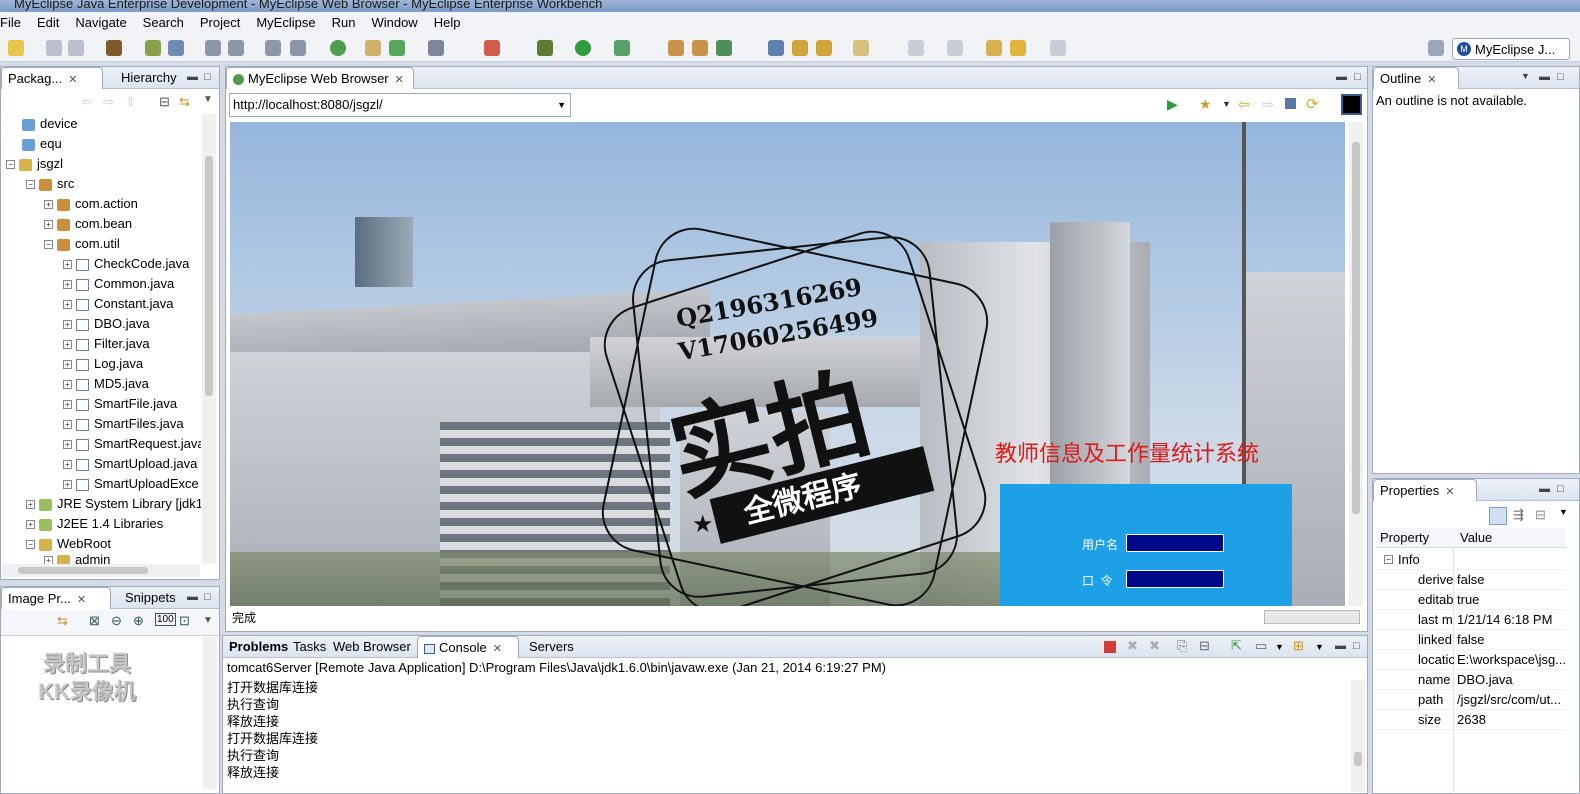 The image size is (1580, 794). I want to click on console-scrollbar, so click(1358, 736).